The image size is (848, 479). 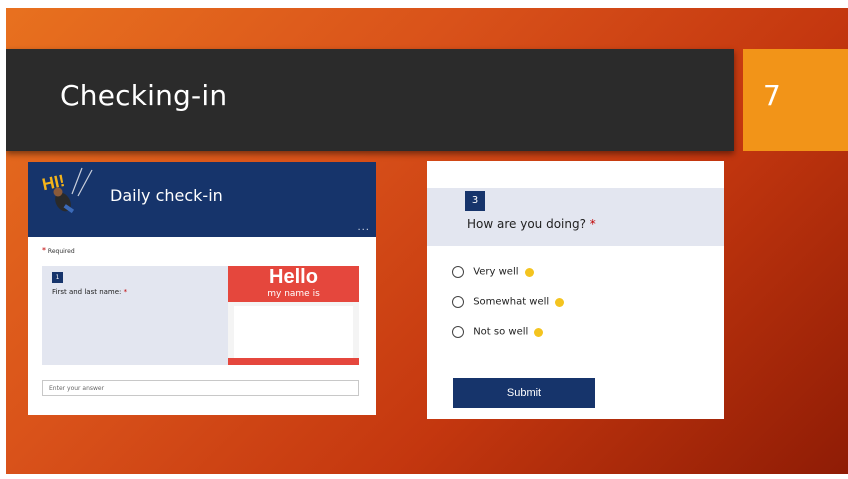 I want to click on slightly-smiling-face-icon, so click(x=560, y=302).